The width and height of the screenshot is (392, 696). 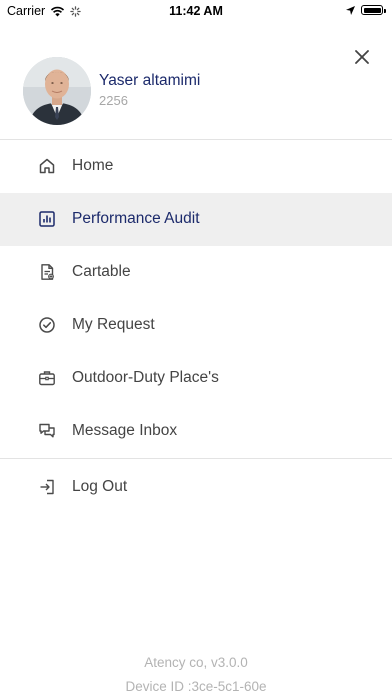 I want to click on close-button, so click(x=362, y=57).